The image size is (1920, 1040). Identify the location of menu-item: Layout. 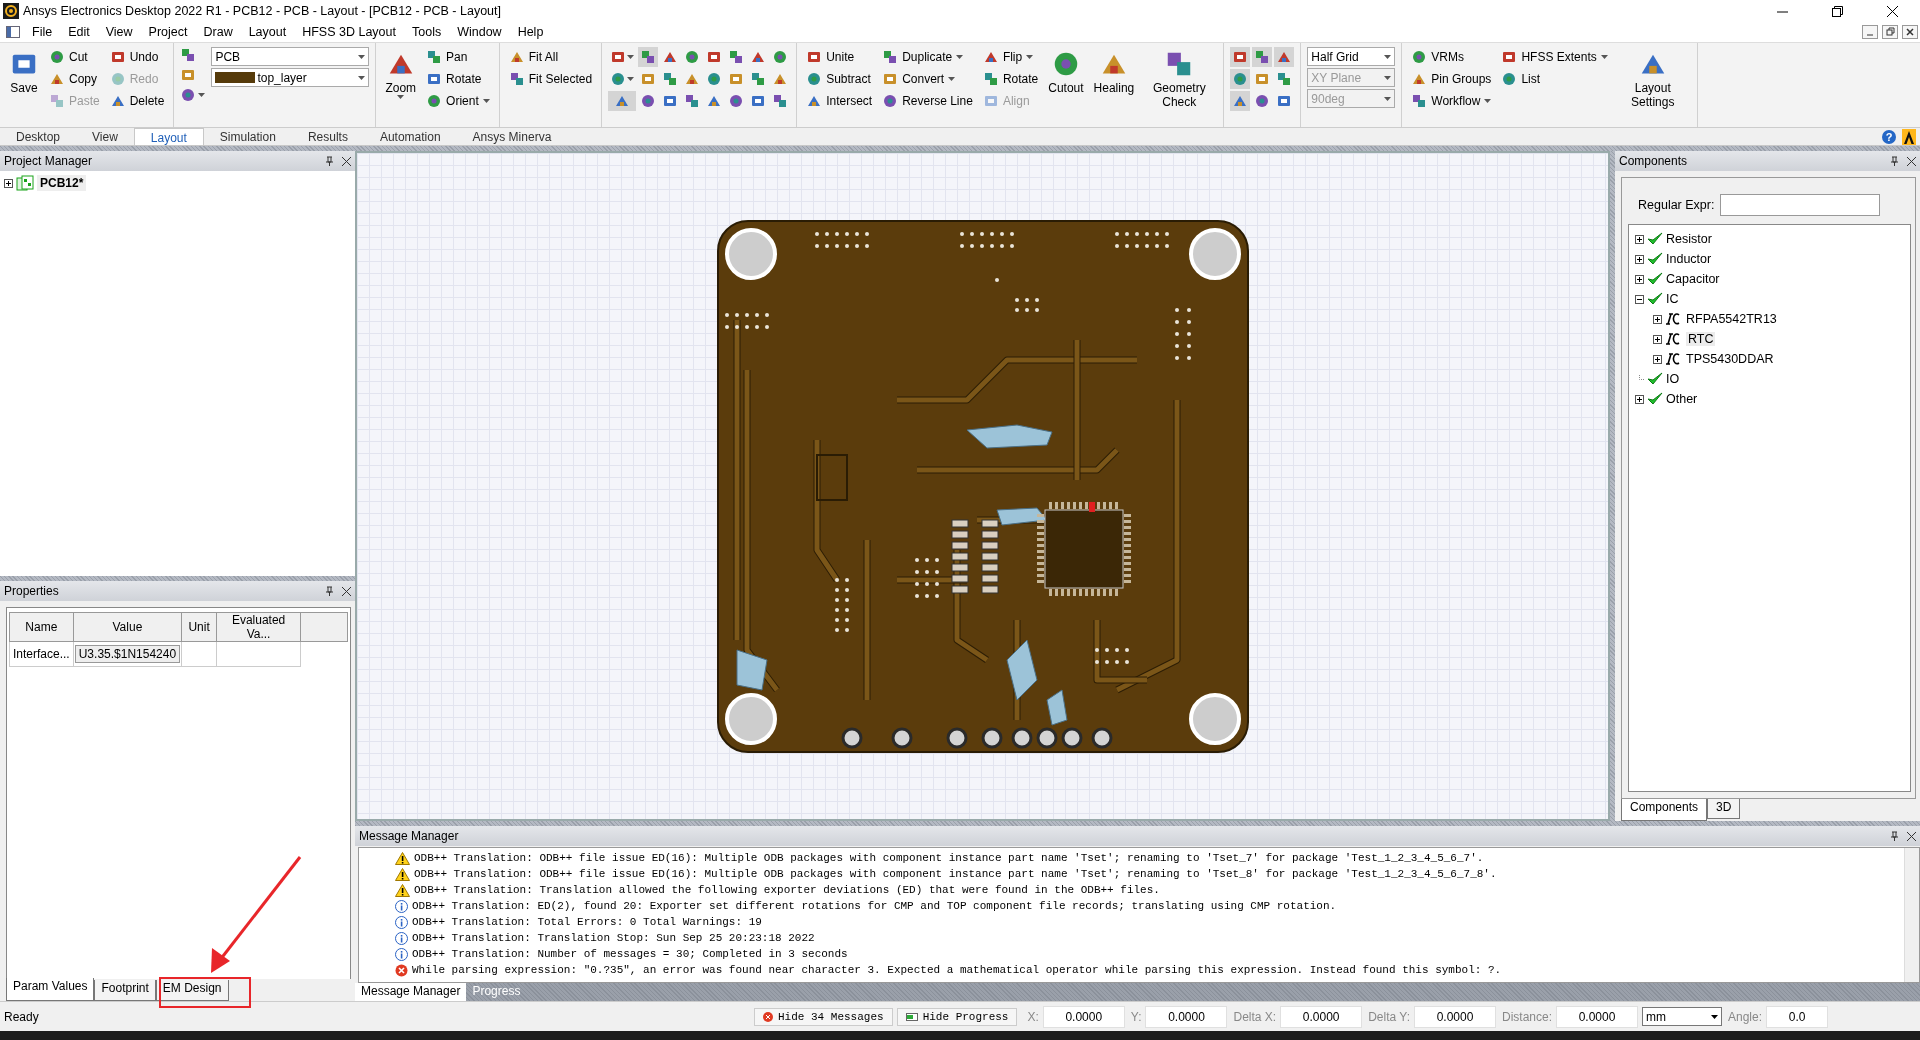
(267, 32).